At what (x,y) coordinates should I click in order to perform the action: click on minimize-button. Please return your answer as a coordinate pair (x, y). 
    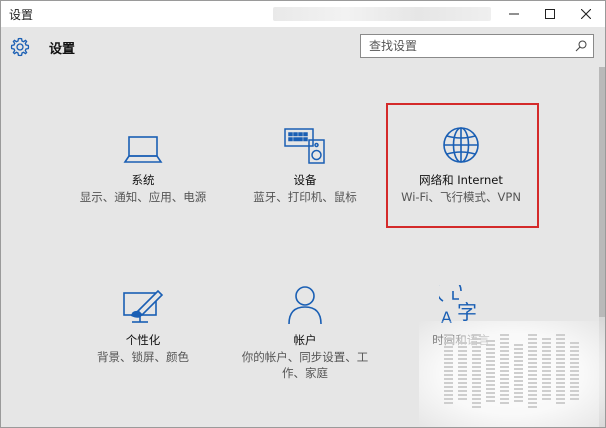
    Looking at the image, I should click on (514, 14).